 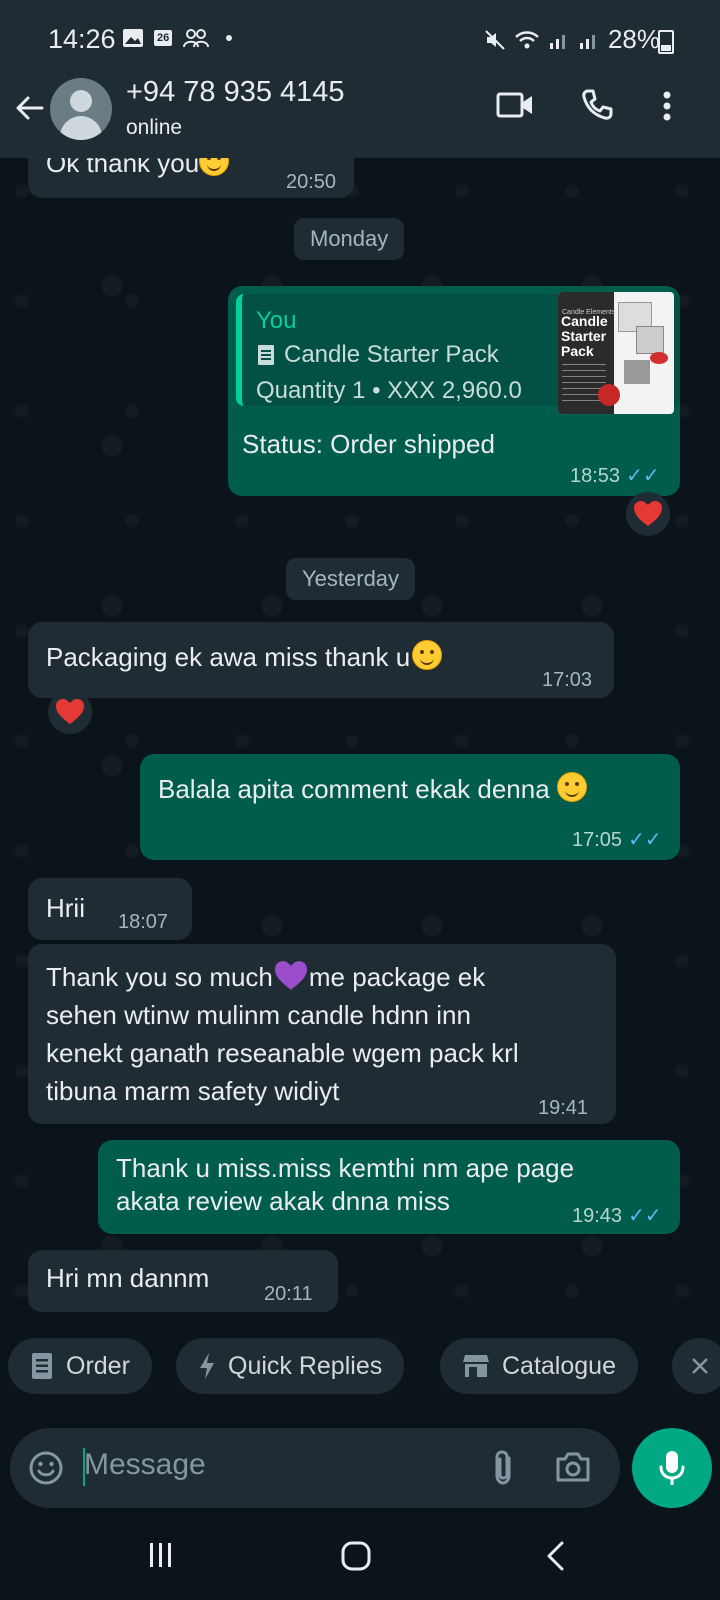 I want to click on message-time: 20:11, so click(x=288, y=1294).